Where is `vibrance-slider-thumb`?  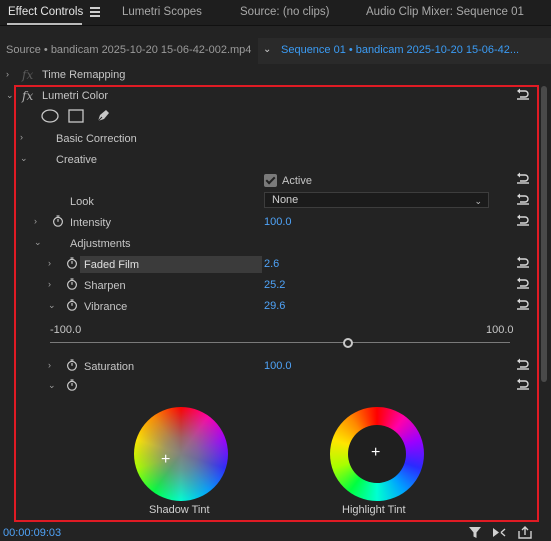 vibrance-slider-thumb is located at coordinates (348, 343).